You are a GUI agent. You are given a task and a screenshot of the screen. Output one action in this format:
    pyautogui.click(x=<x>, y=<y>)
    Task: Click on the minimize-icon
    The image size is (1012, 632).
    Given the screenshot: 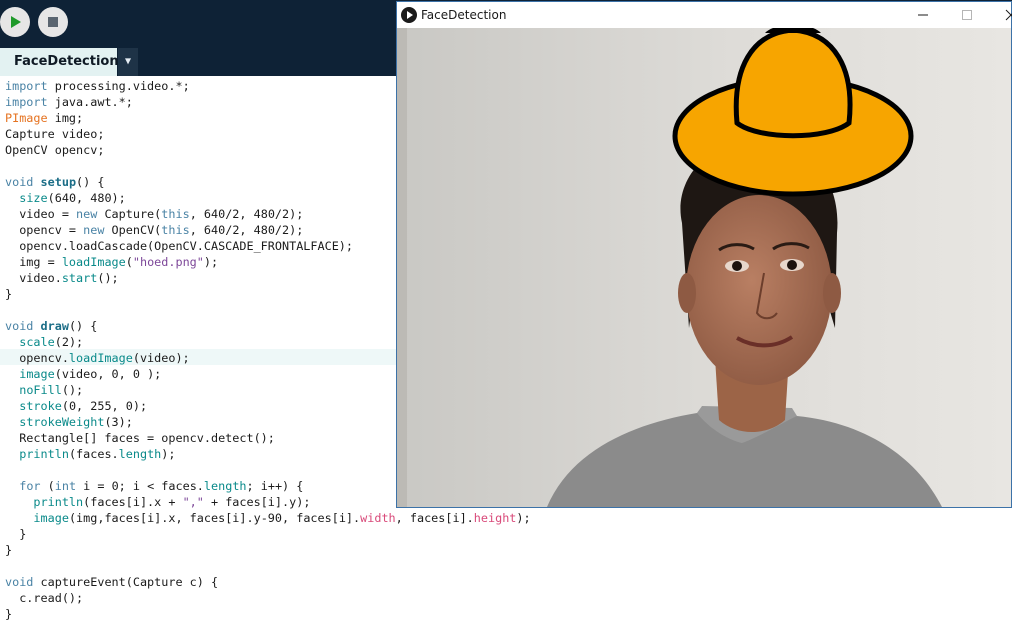 What is the action you would take?
    pyautogui.click(x=923, y=15)
    